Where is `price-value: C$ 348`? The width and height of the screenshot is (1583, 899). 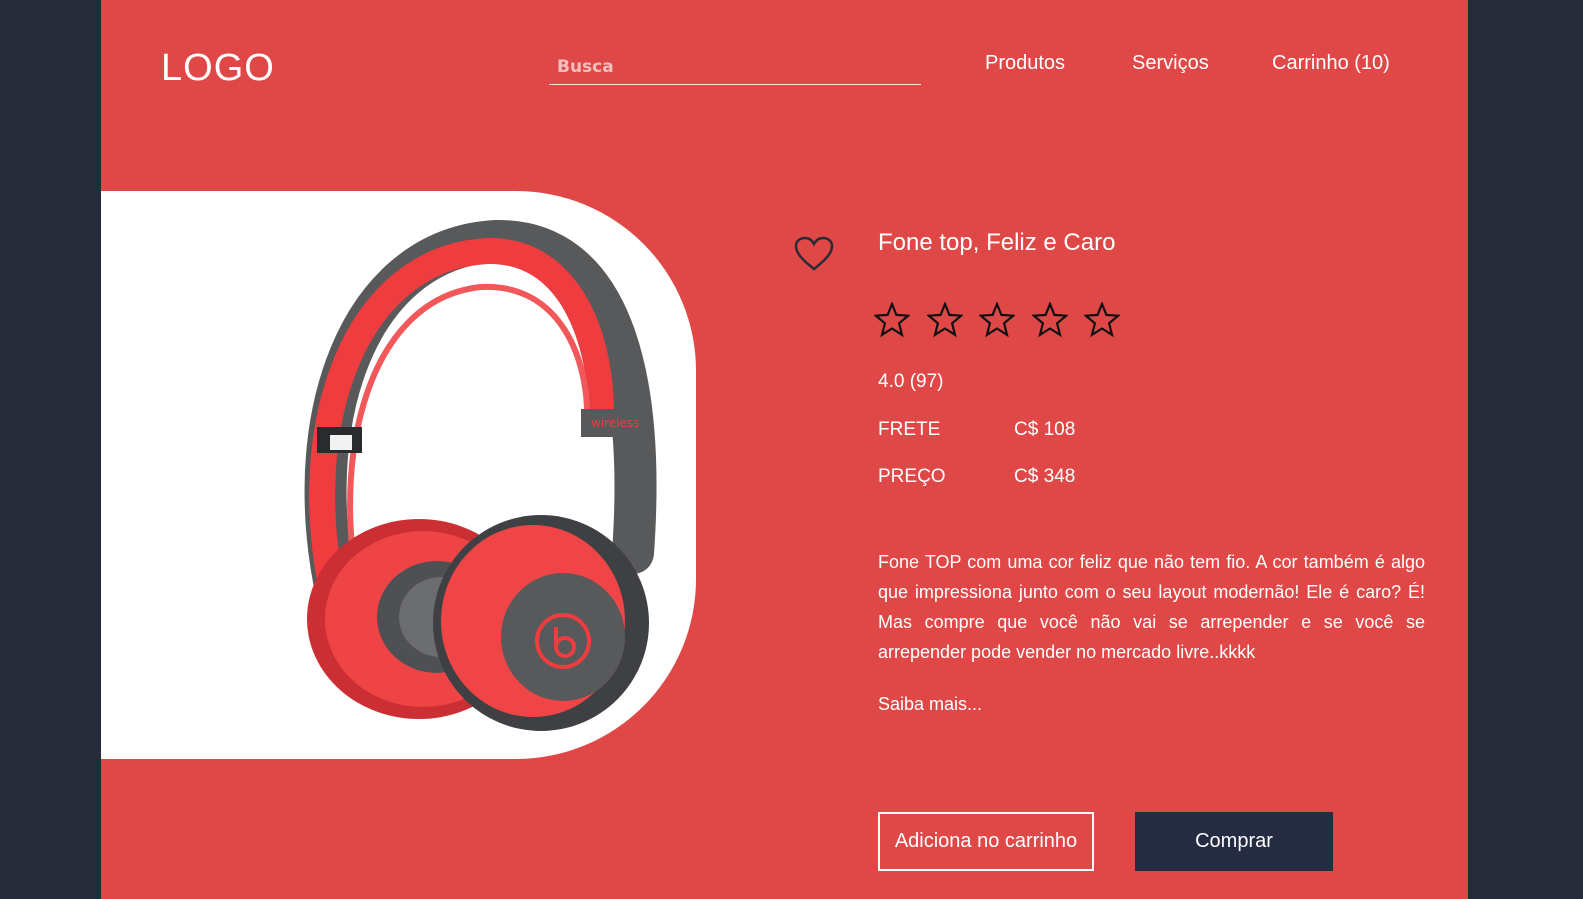
price-value: C$ 348 is located at coordinates (1045, 476).